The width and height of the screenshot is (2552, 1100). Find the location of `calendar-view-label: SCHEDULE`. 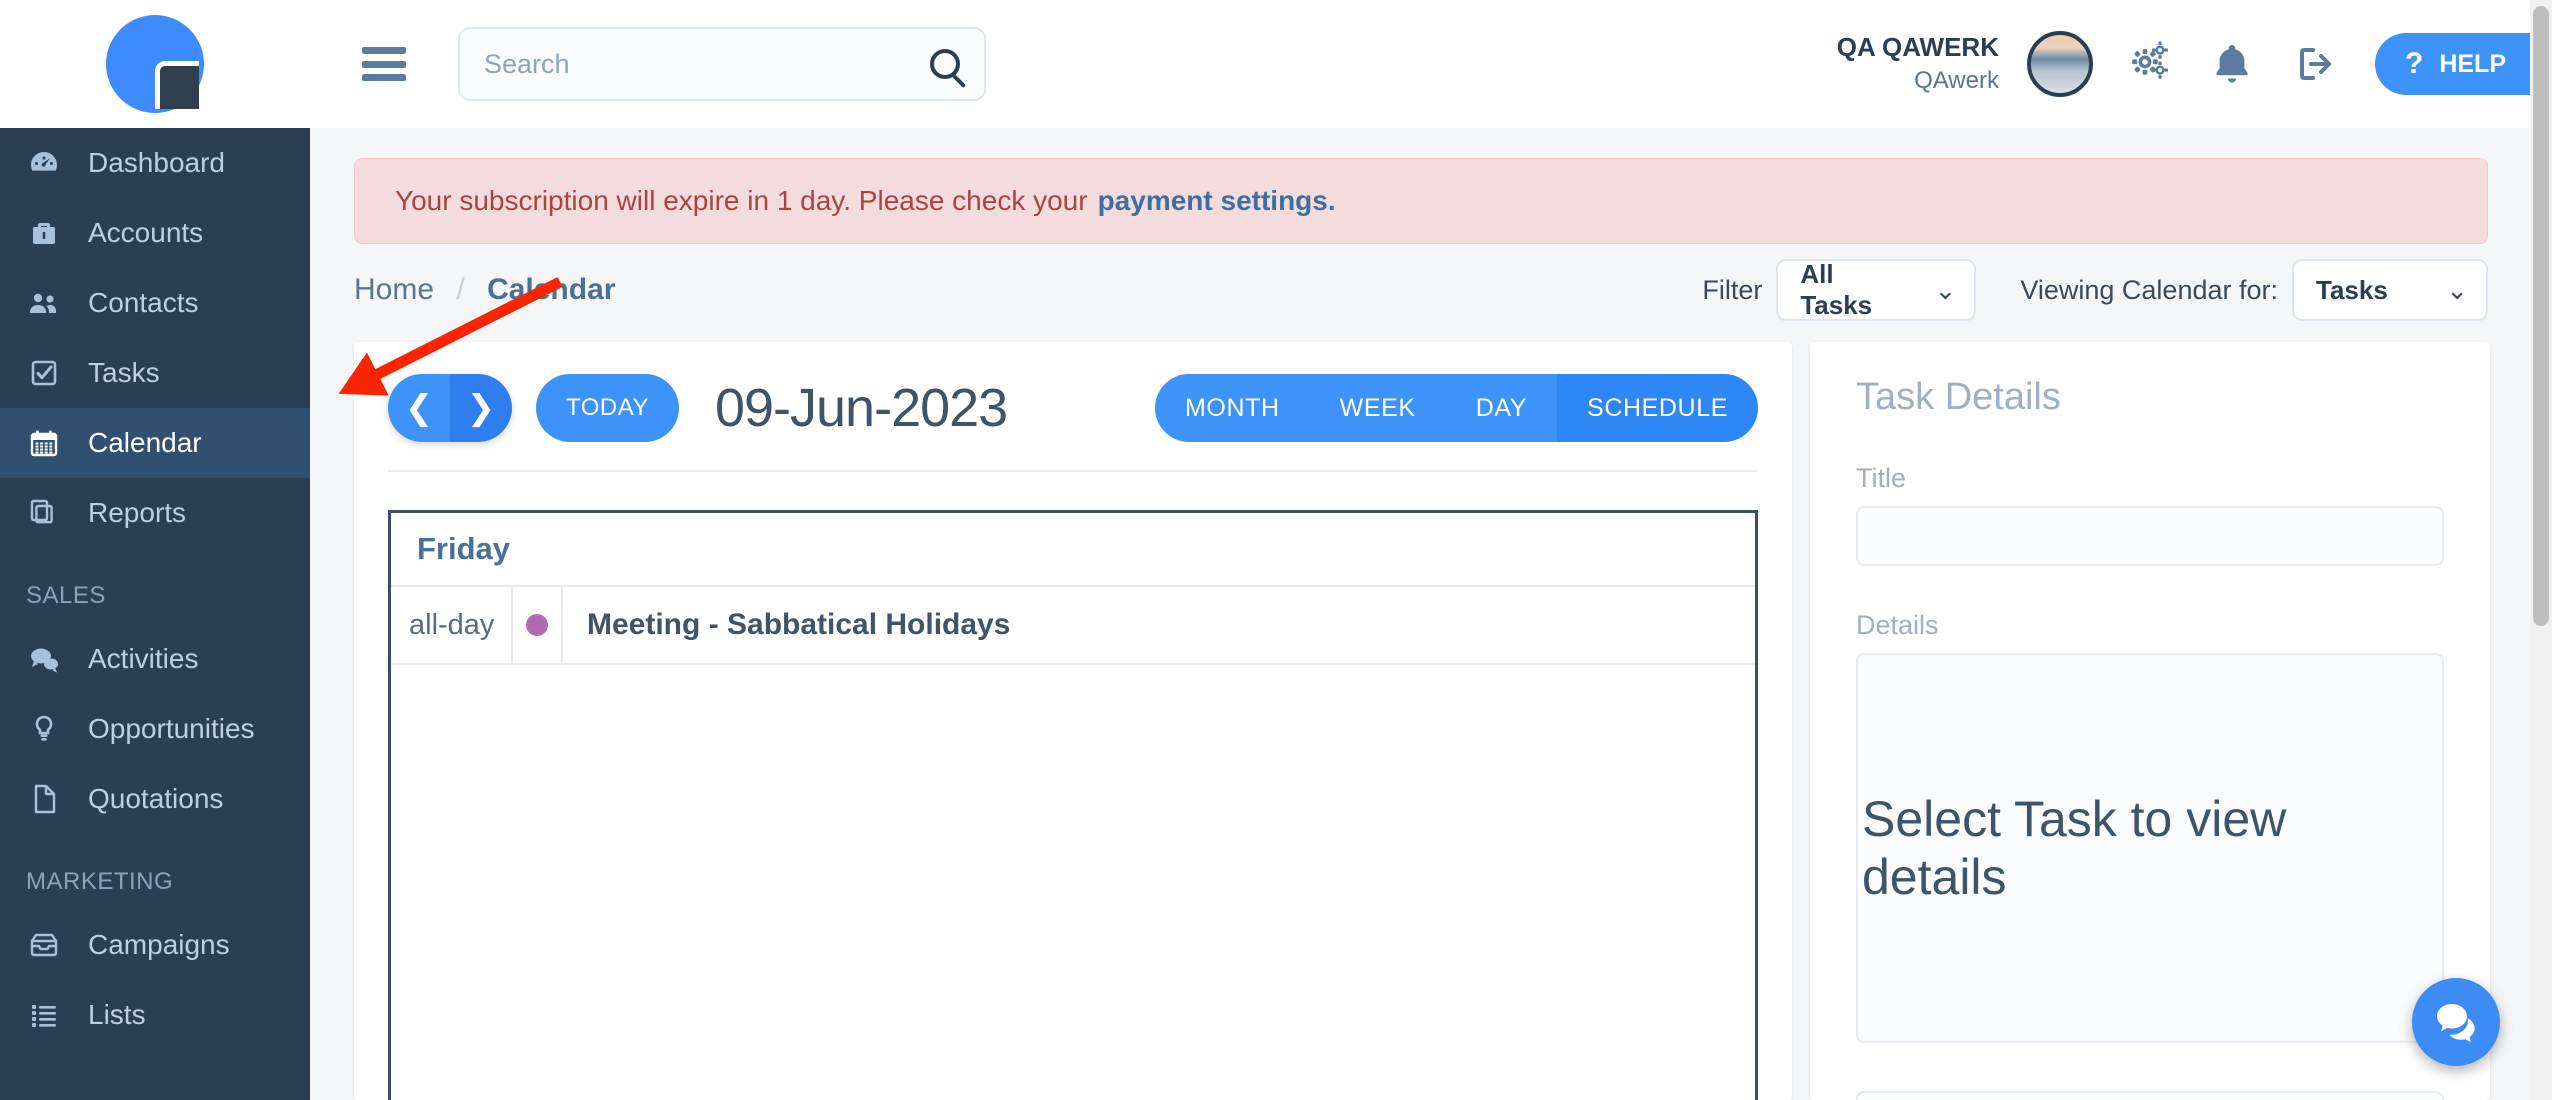

calendar-view-label: SCHEDULE is located at coordinates (1657, 407).